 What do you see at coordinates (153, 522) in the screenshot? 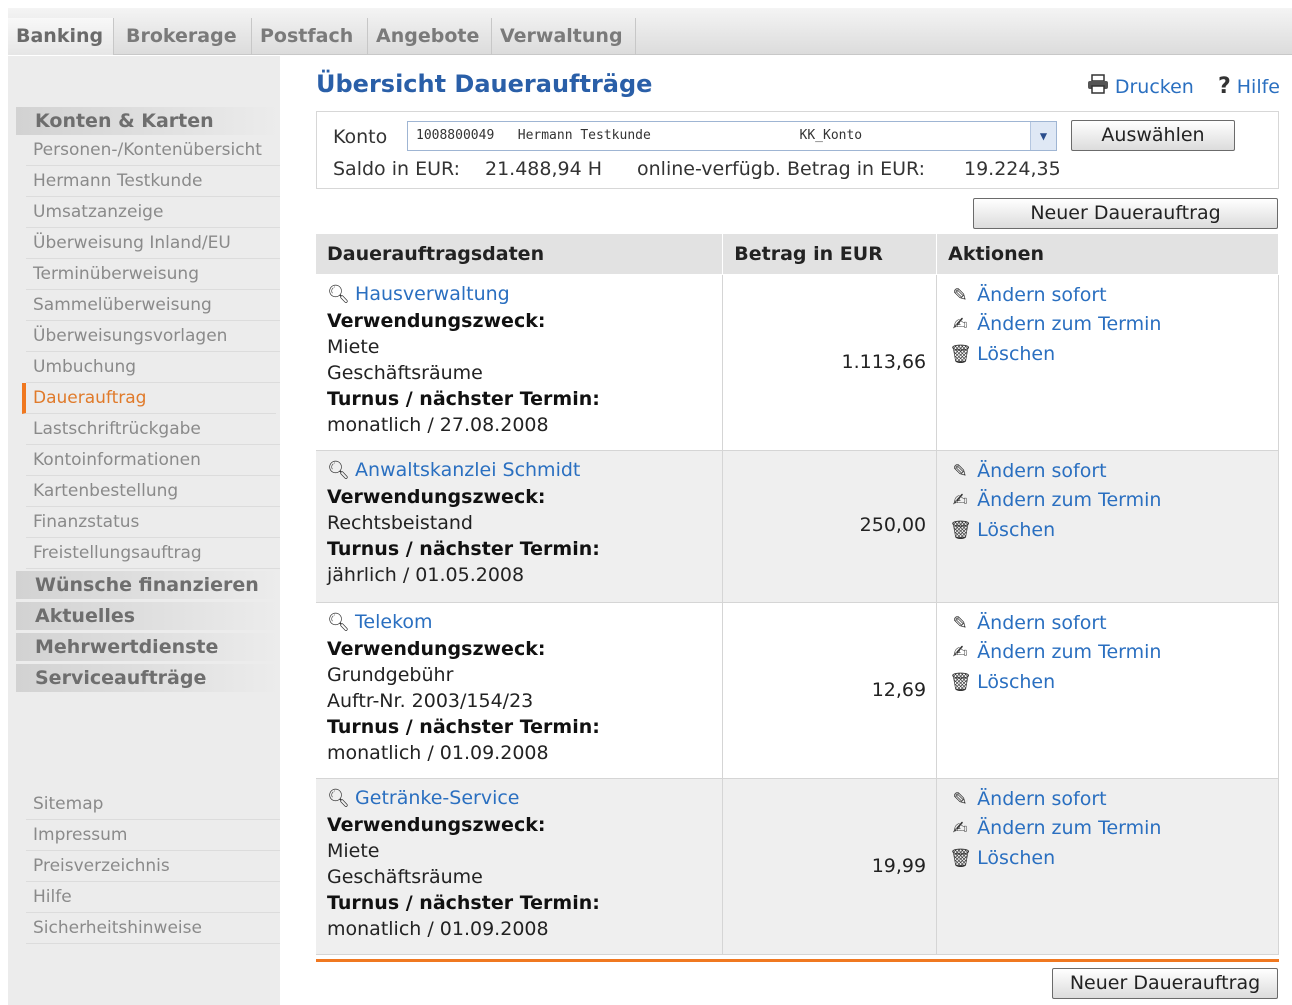
I see `sidebar-item-finanzstatus: Finanzstatus` at bounding box center [153, 522].